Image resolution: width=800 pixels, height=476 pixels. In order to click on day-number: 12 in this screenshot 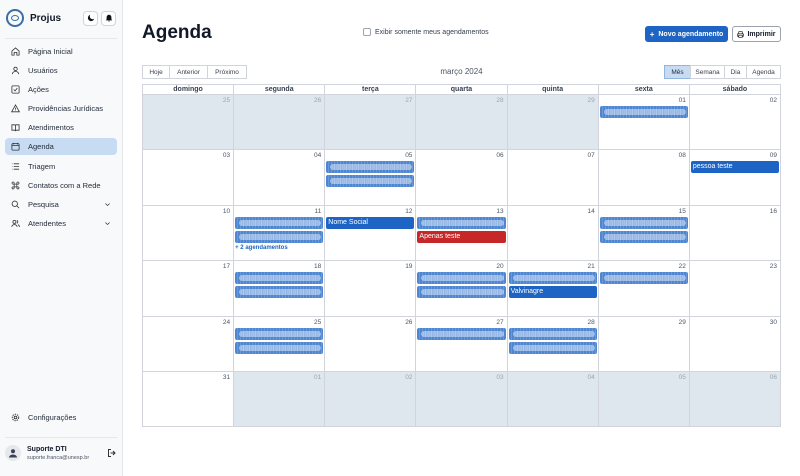, I will do `click(408, 211)`.